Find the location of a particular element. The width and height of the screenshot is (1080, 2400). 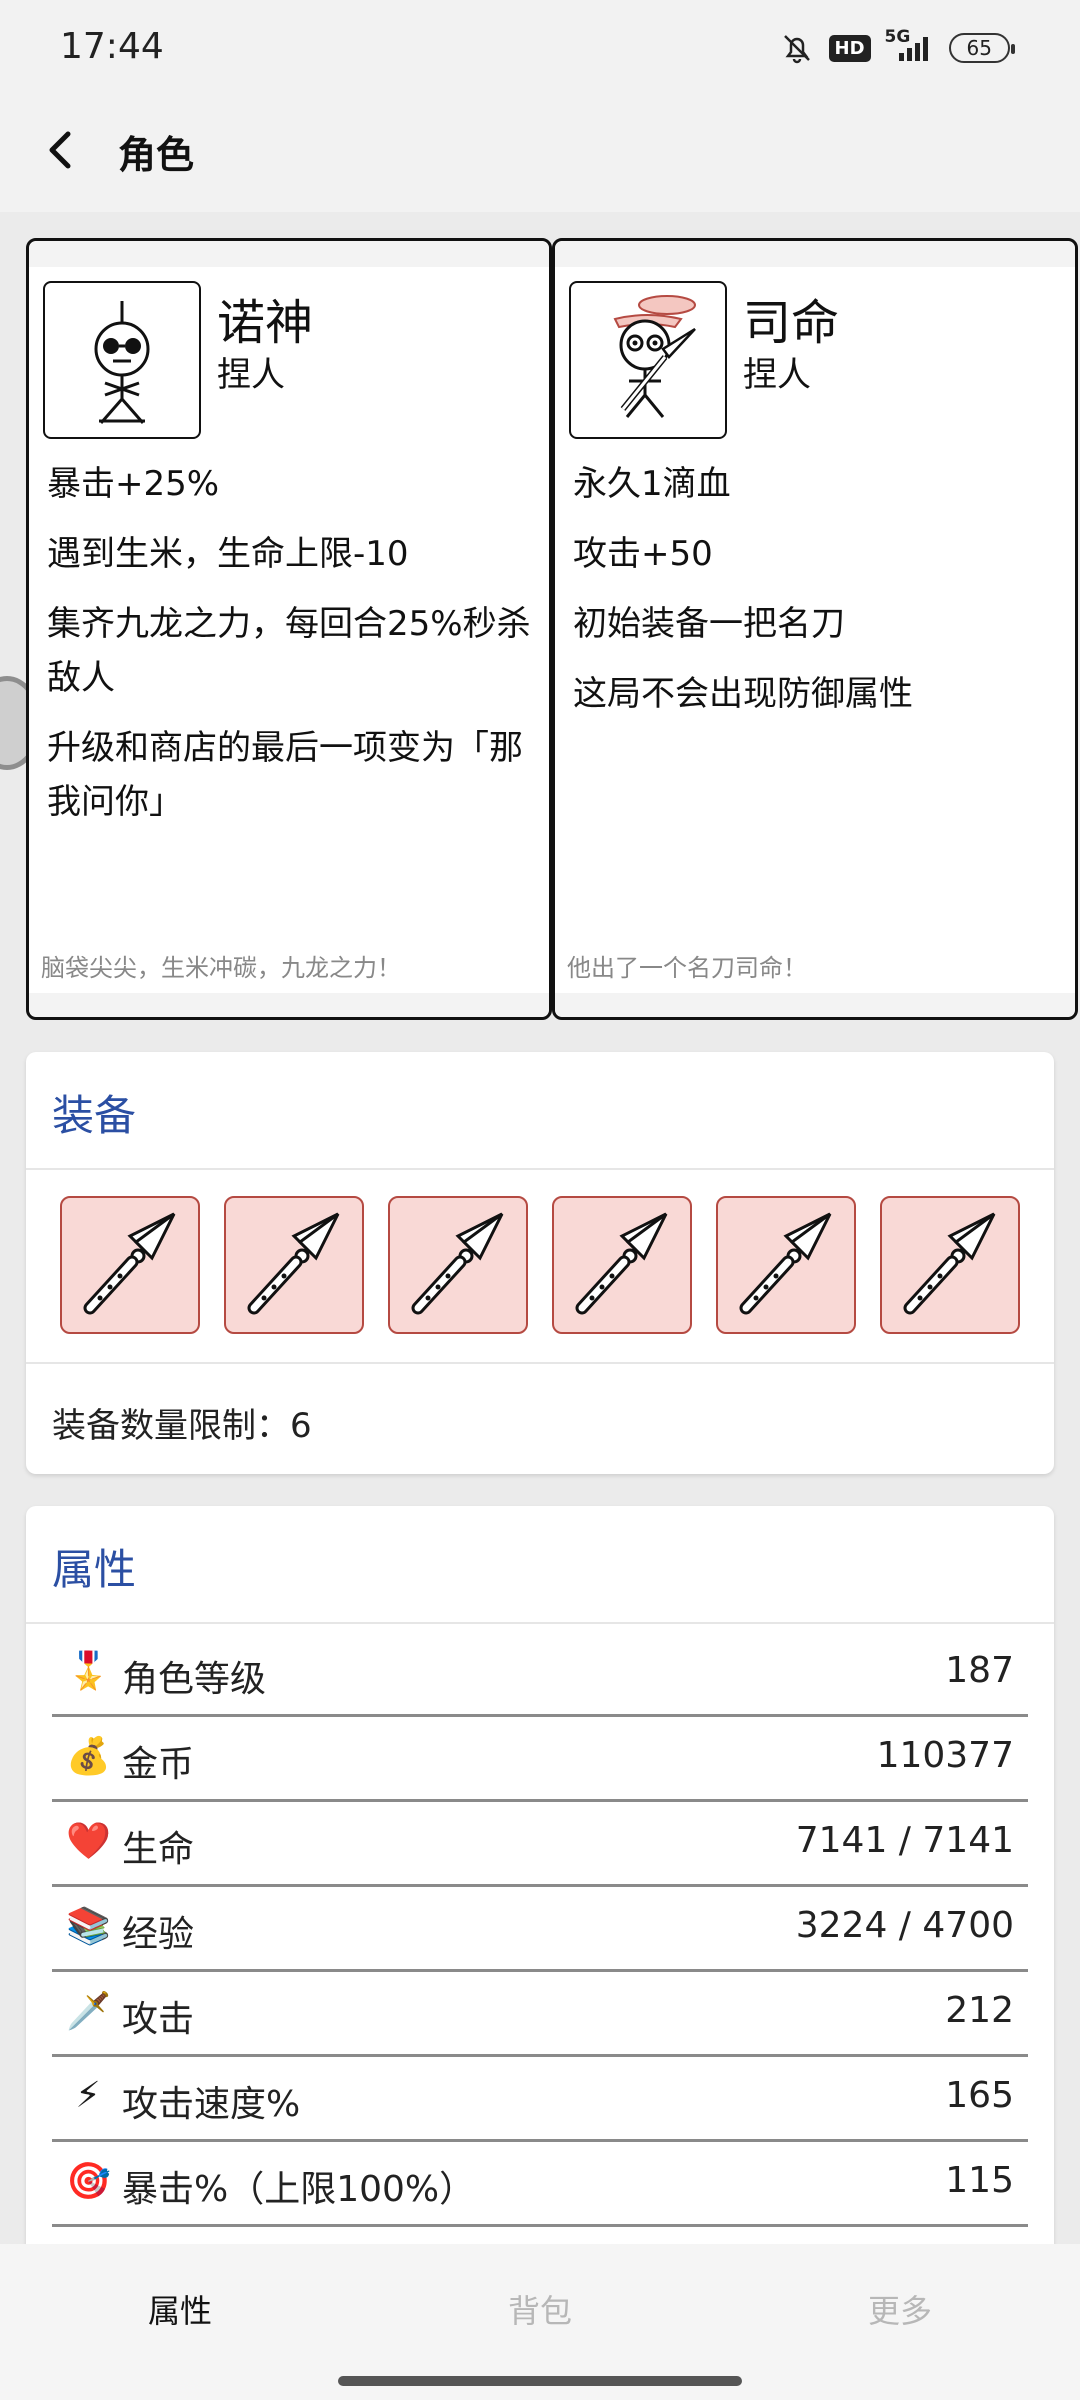

attribute-icon: 🎖️ is located at coordinates (88, 1671).